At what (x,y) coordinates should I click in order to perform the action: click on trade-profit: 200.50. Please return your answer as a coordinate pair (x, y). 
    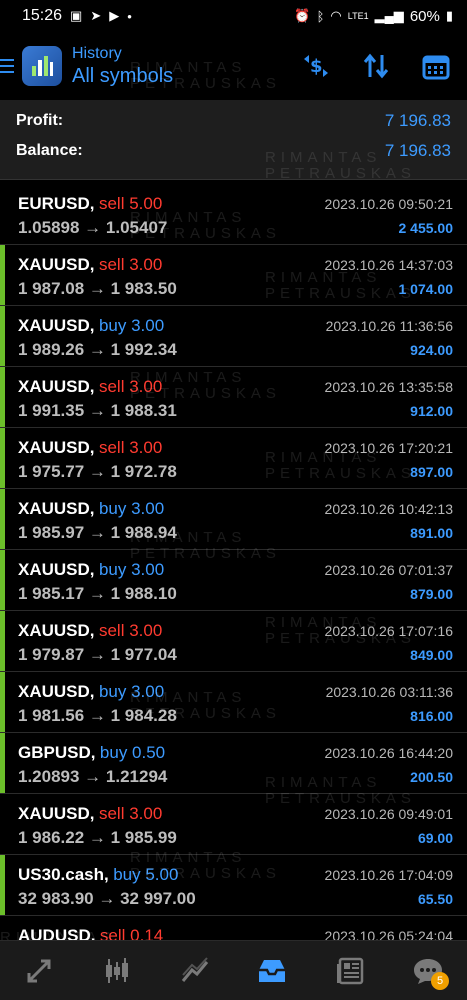
    Looking at the image, I should click on (431, 777).